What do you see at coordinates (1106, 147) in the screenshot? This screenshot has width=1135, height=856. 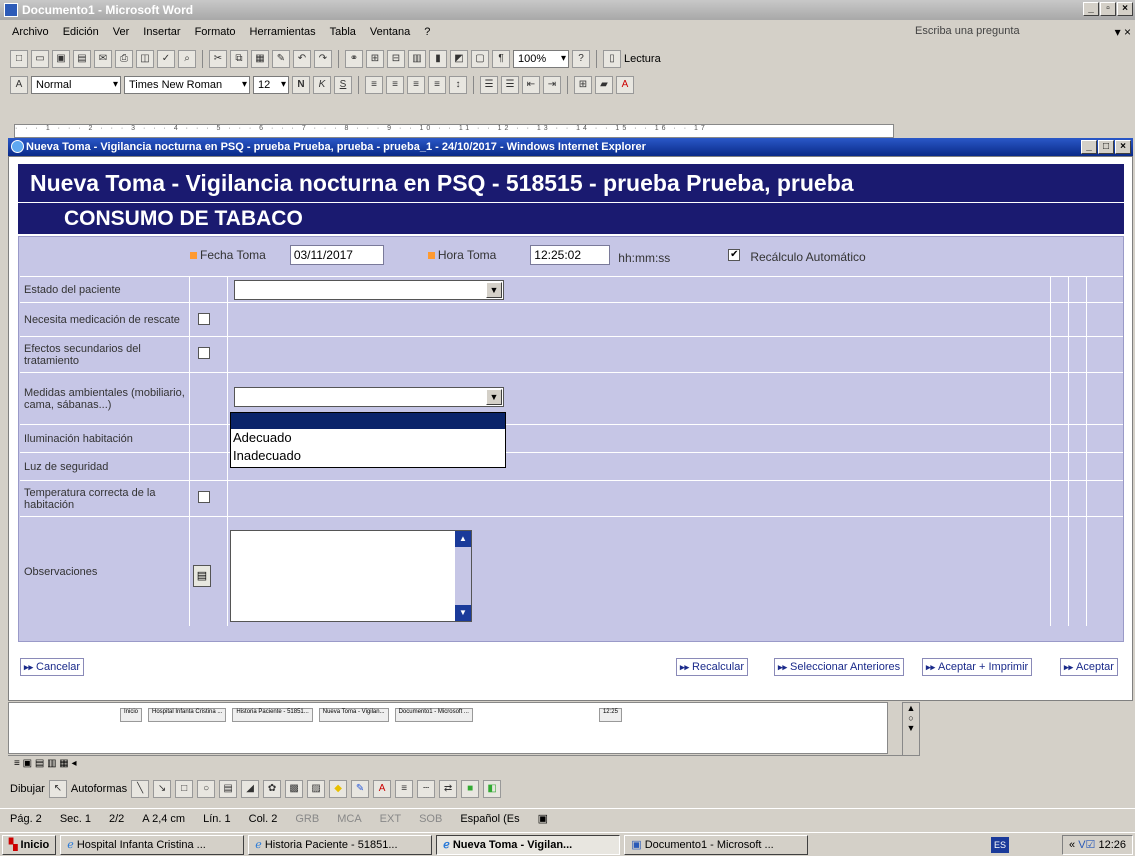 I see `ie-maximize-button: □` at bounding box center [1106, 147].